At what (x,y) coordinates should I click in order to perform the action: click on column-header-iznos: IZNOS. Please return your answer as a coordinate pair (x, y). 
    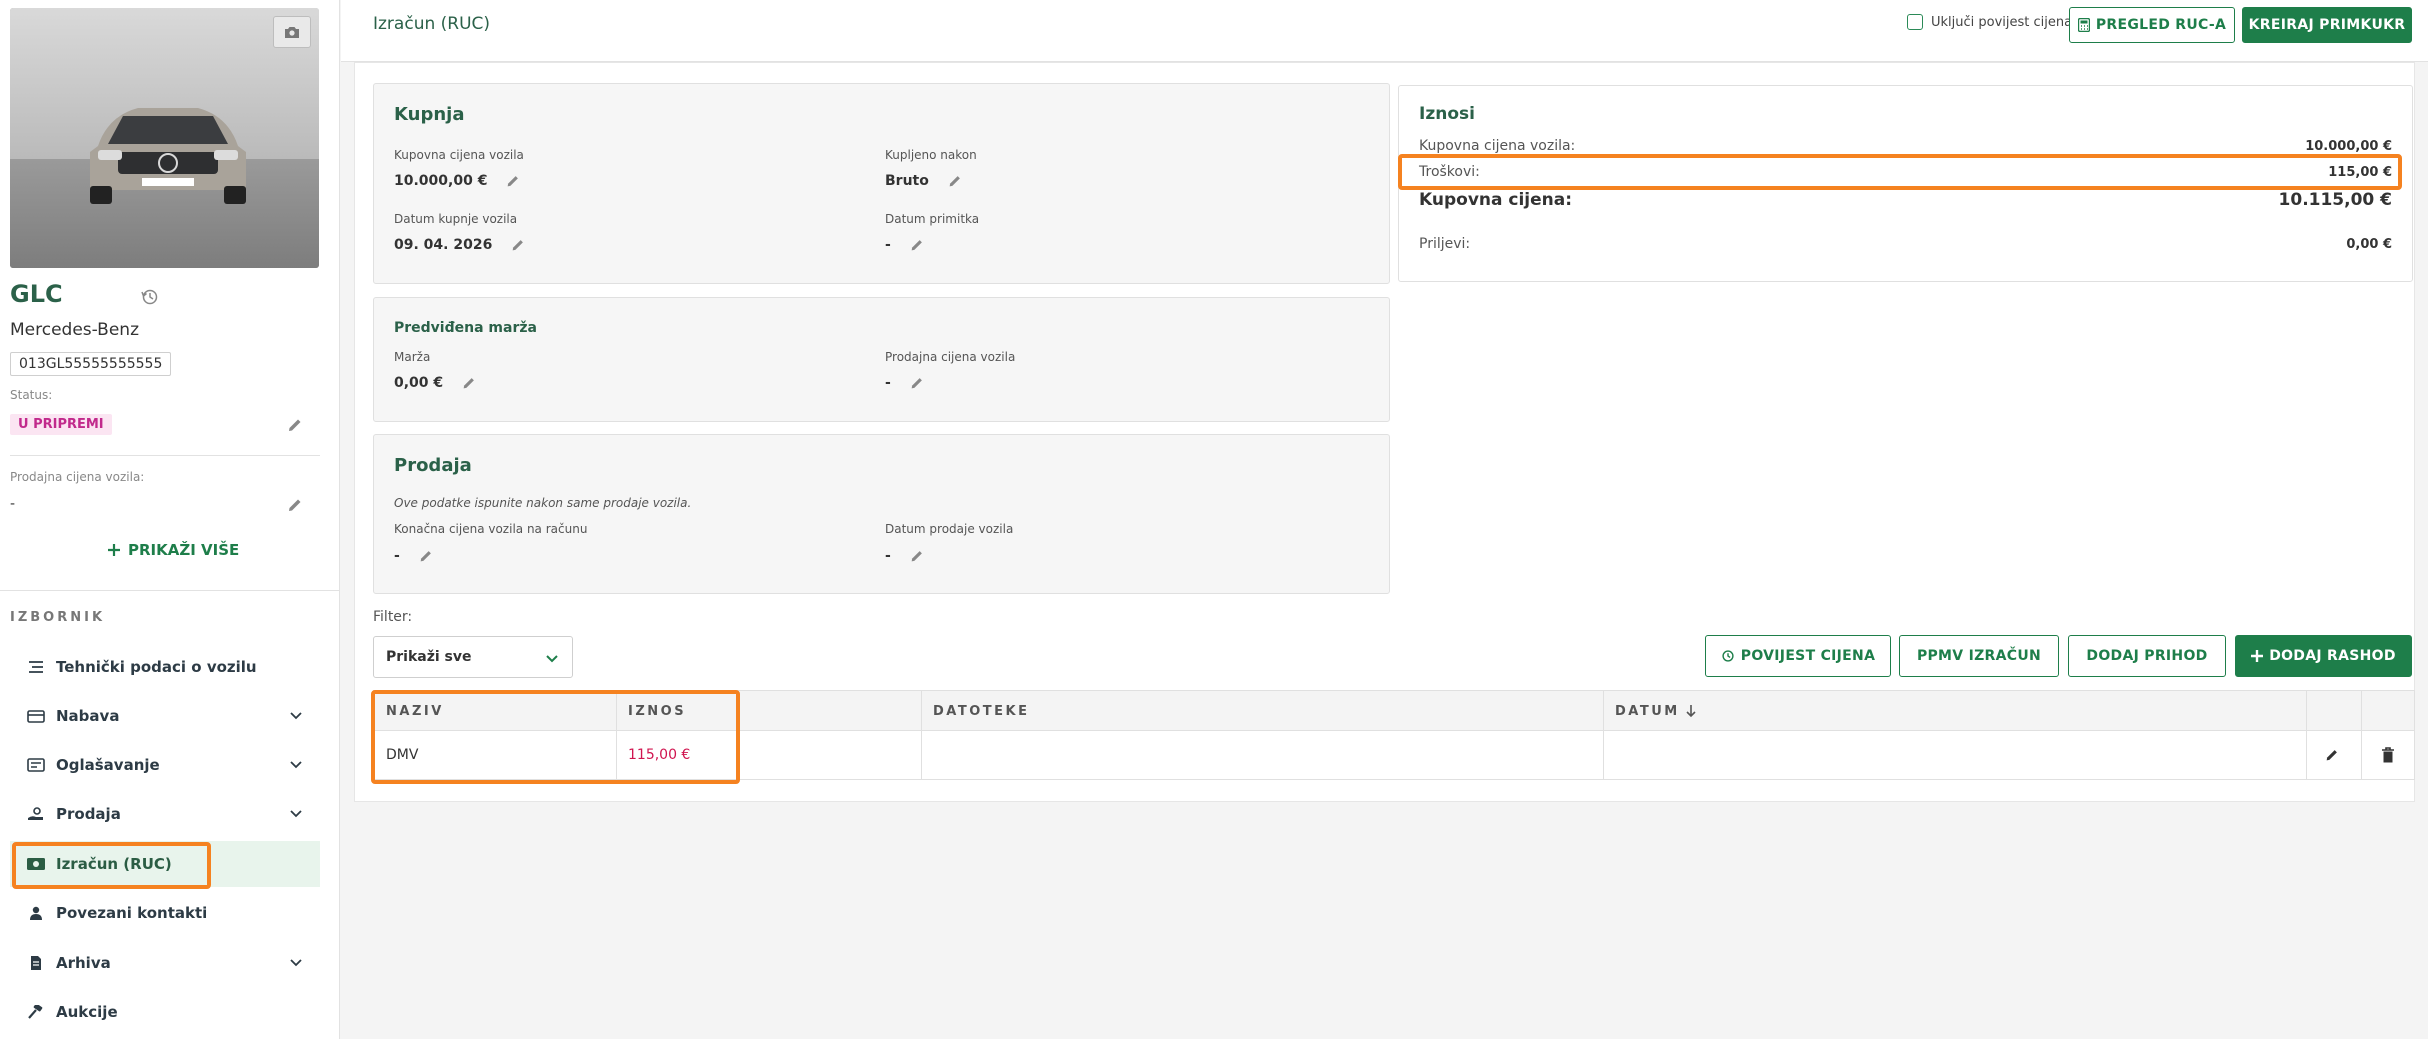
    Looking at the image, I should click on (768, 711).